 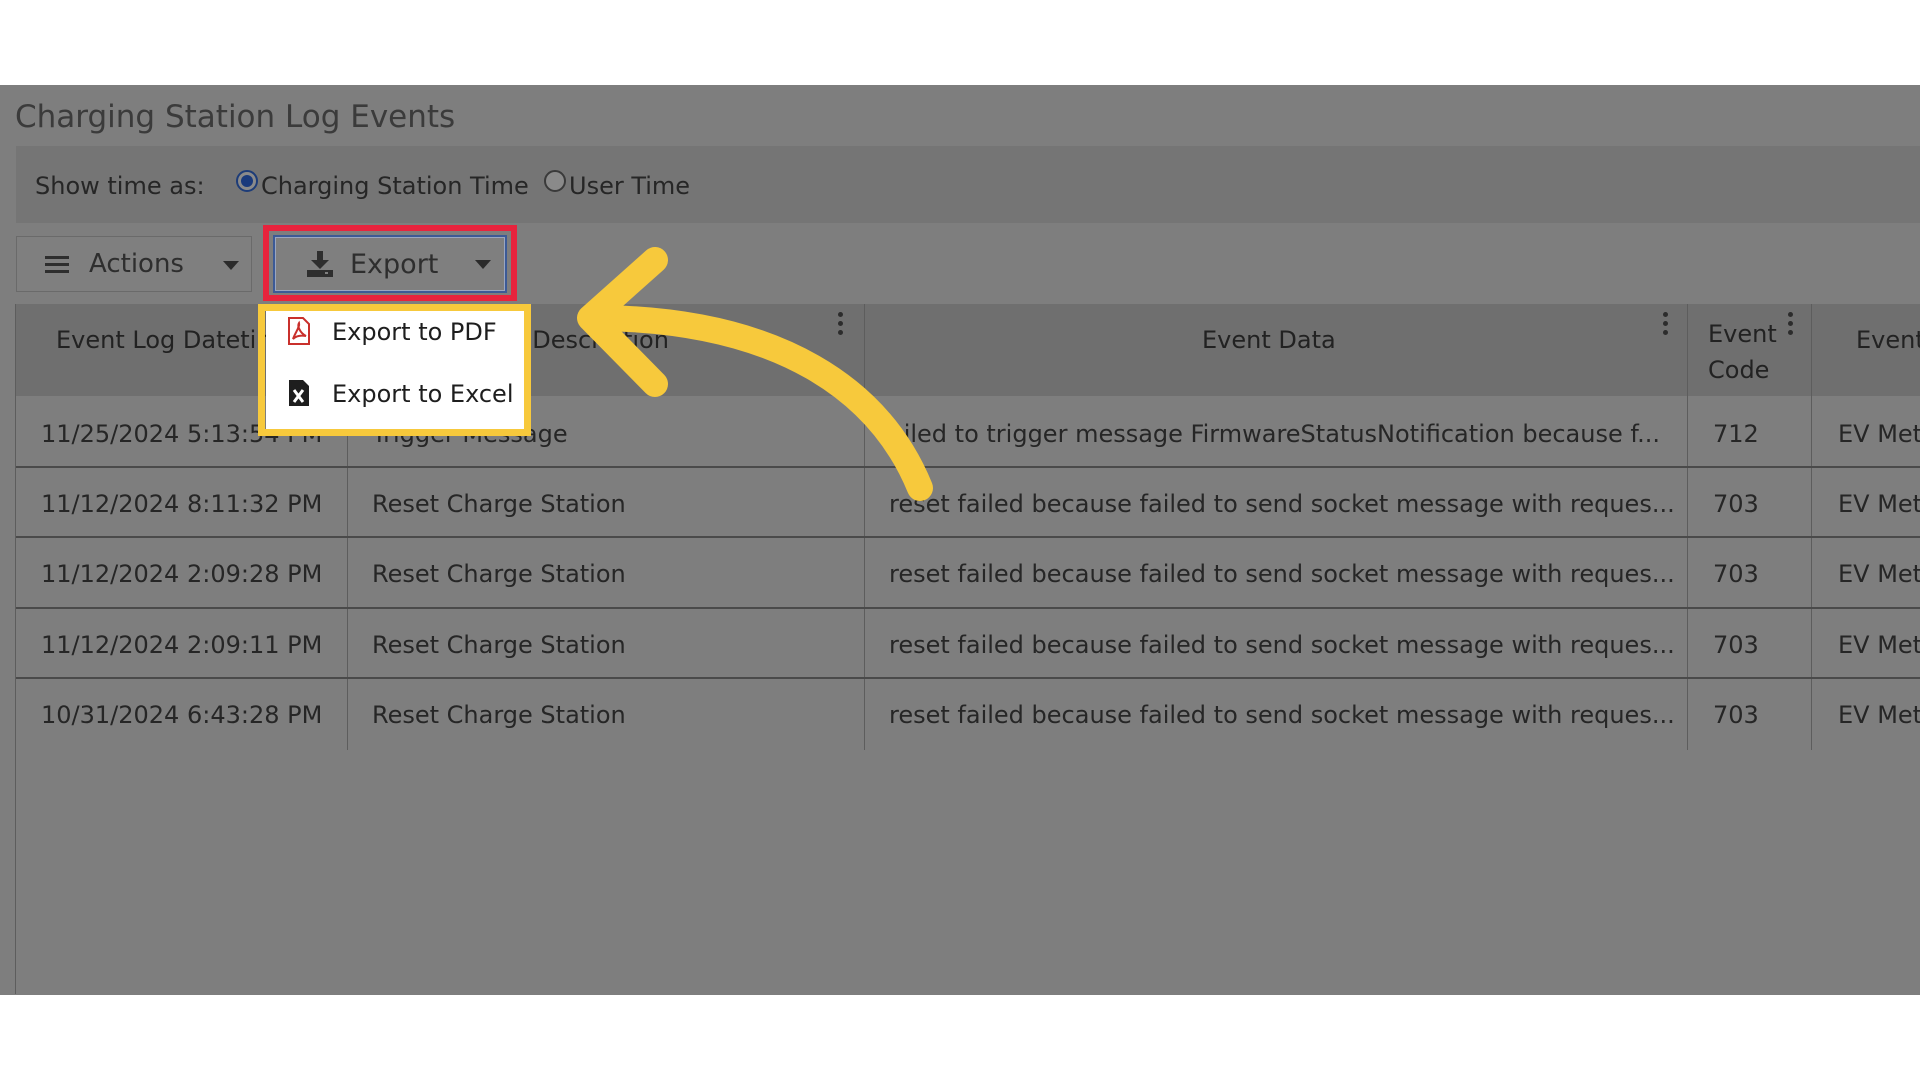 I want to click on export-to-pdf-label: Export to PDF, so click(x=414, y=332).